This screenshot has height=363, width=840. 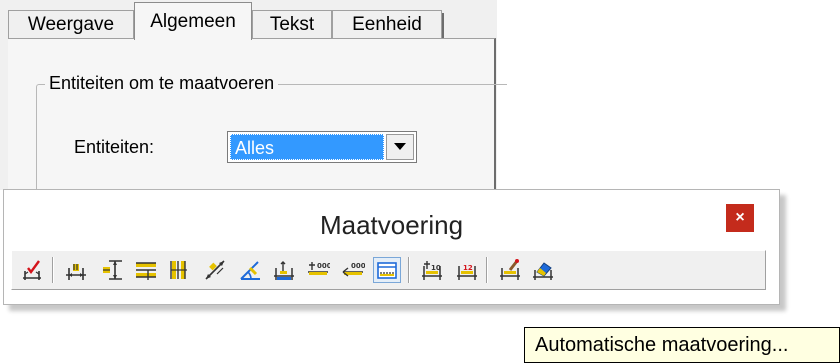 I want to click on entities-label: Entiteiten:, so click(x=114, y=147).